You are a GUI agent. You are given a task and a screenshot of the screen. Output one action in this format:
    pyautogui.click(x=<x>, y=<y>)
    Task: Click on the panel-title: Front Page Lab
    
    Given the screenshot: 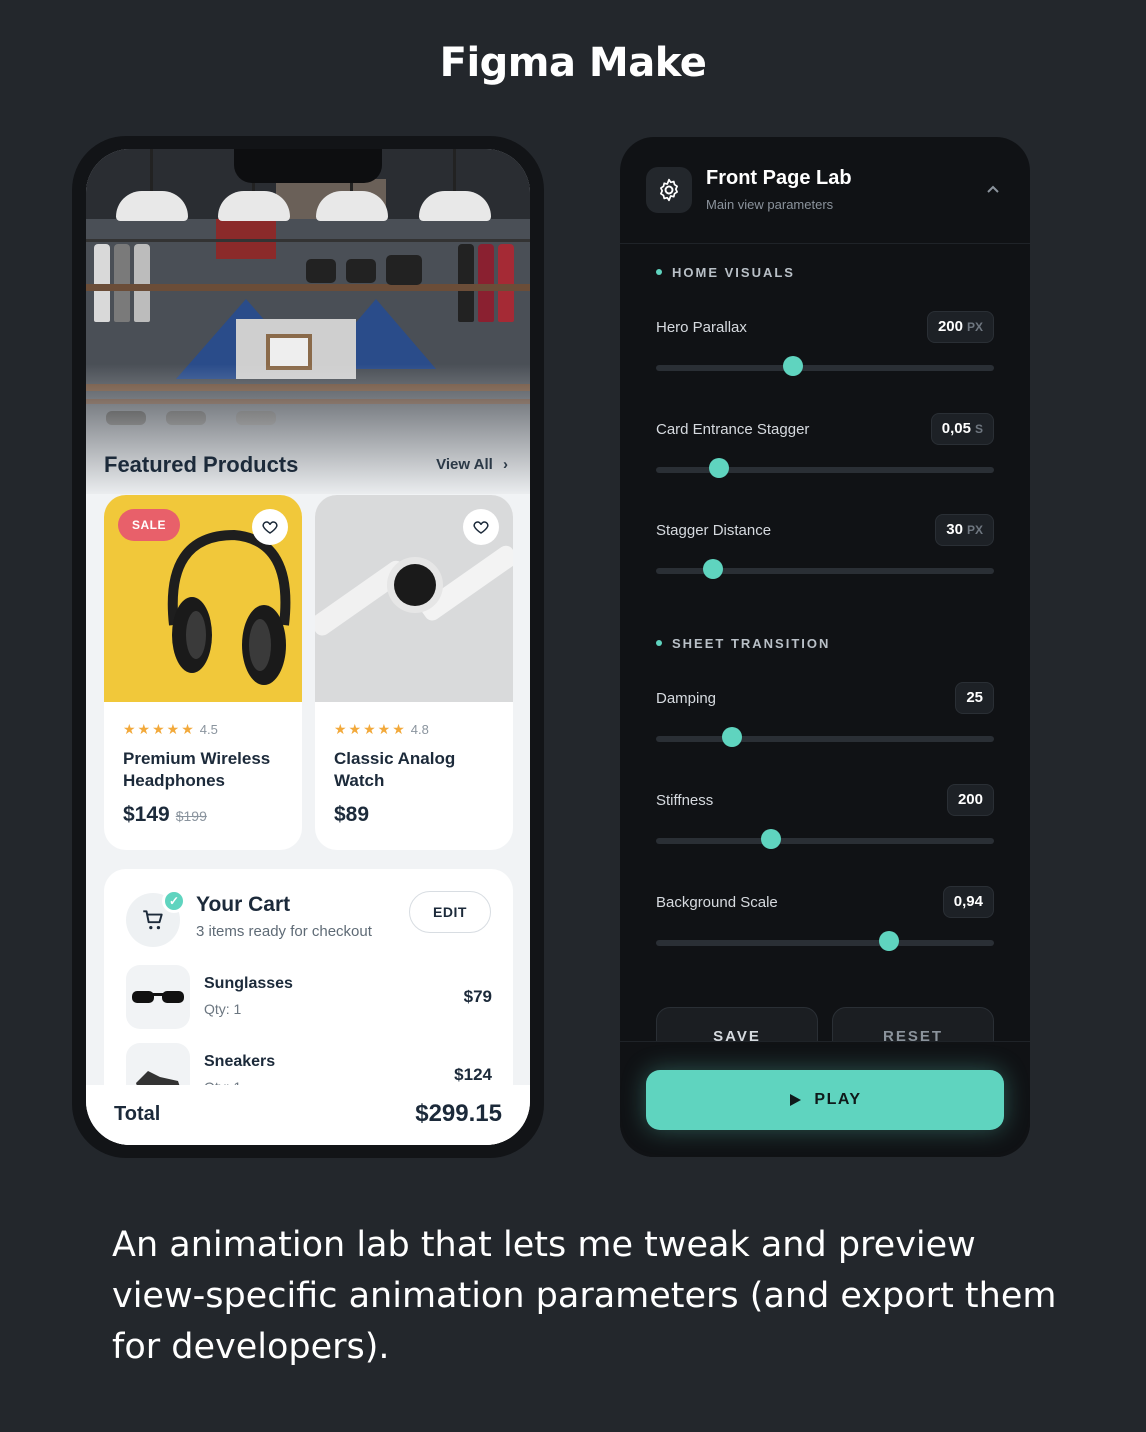 What is the action you would take?
    pyautogui.click(x=779, y=178)
    